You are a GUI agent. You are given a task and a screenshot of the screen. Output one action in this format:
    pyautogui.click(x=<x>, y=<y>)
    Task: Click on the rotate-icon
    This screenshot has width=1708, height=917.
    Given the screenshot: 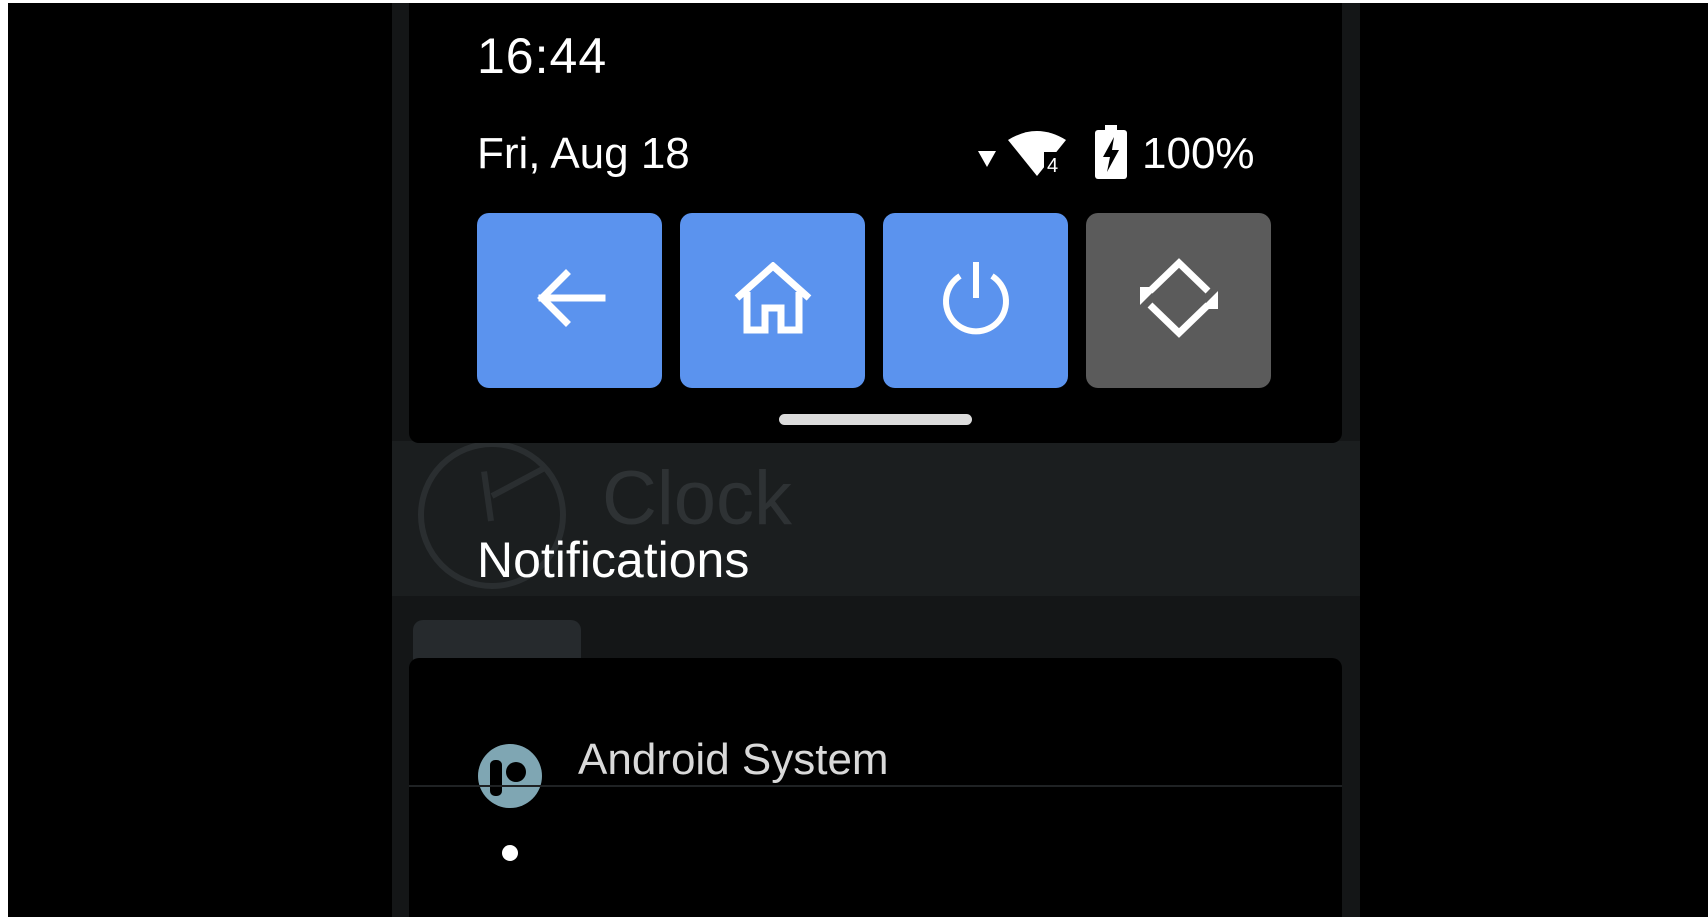 What is the action you would take?
    pyautogui.click(x=1179, y=300)
    